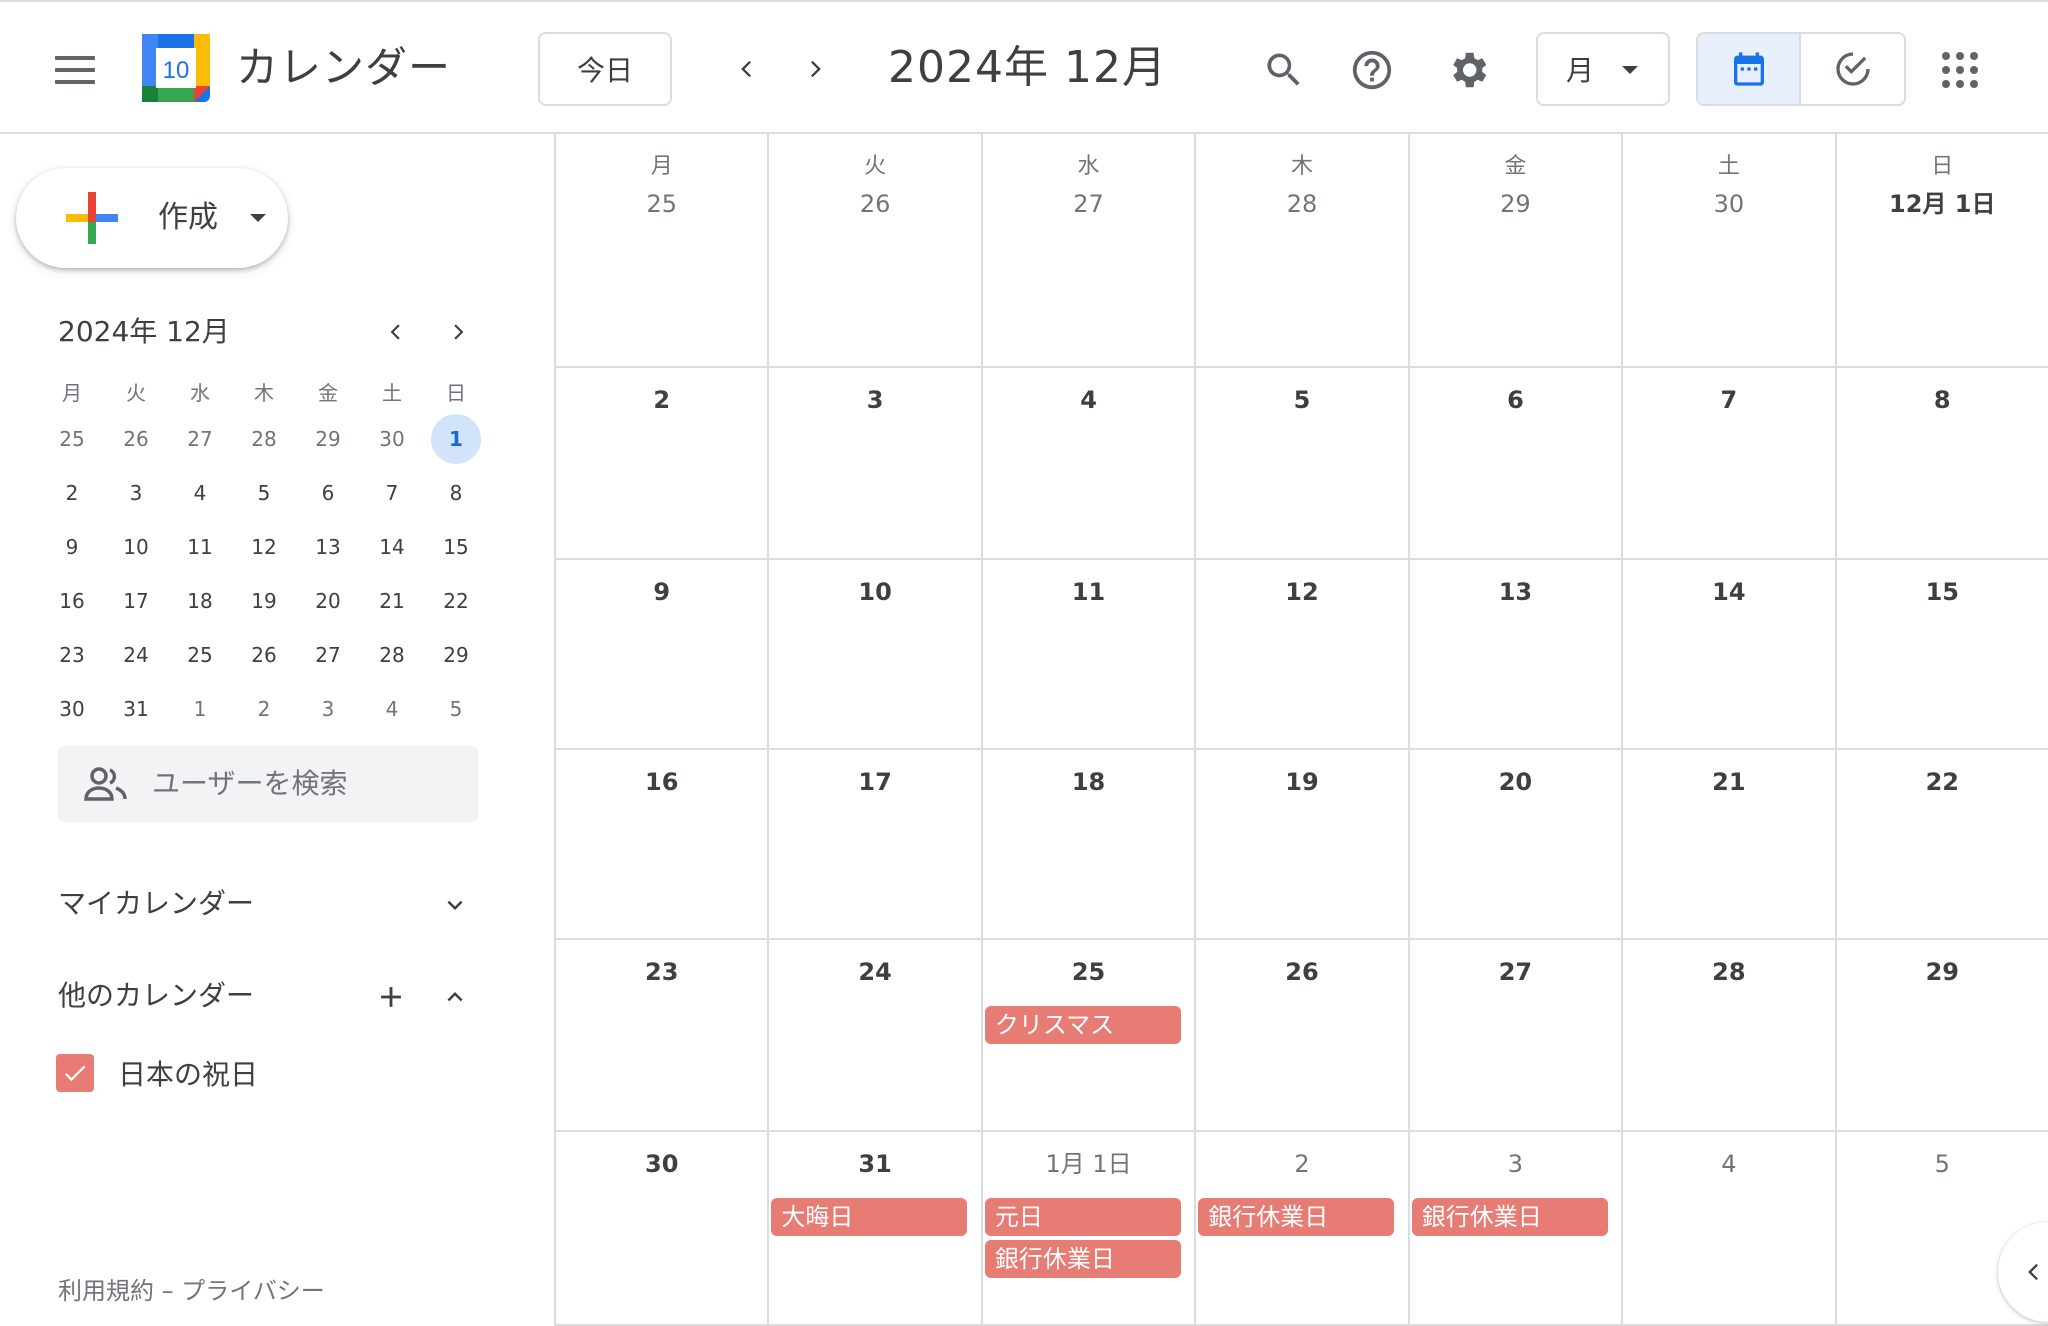  Describe the element at coordinates (876, 654) in the screenshot. I see `day-cell: 10` at that location.